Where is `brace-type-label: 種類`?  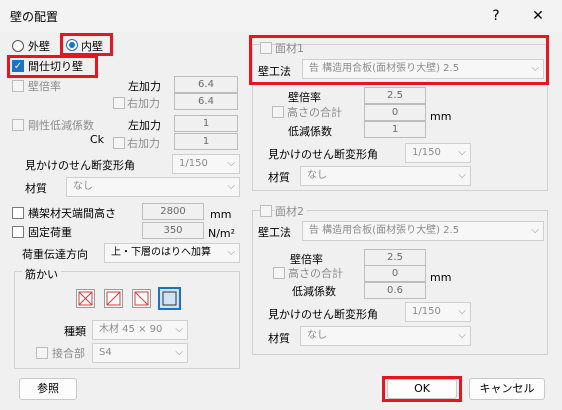
brace-type-label: 種類 is located at coordinates (75, 331).